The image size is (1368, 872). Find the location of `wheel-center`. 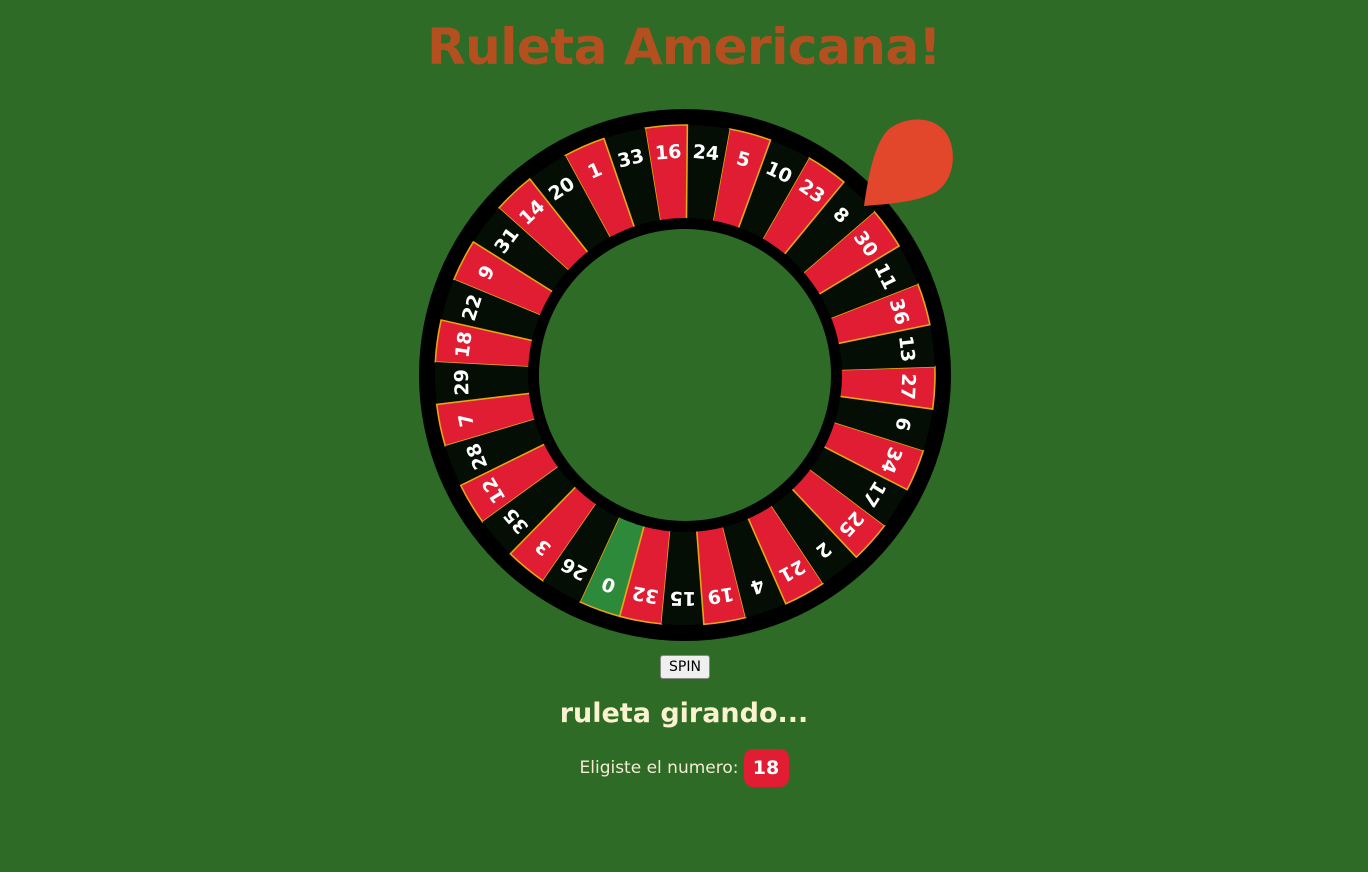

wheel-center is located at coordinates (685, 375).